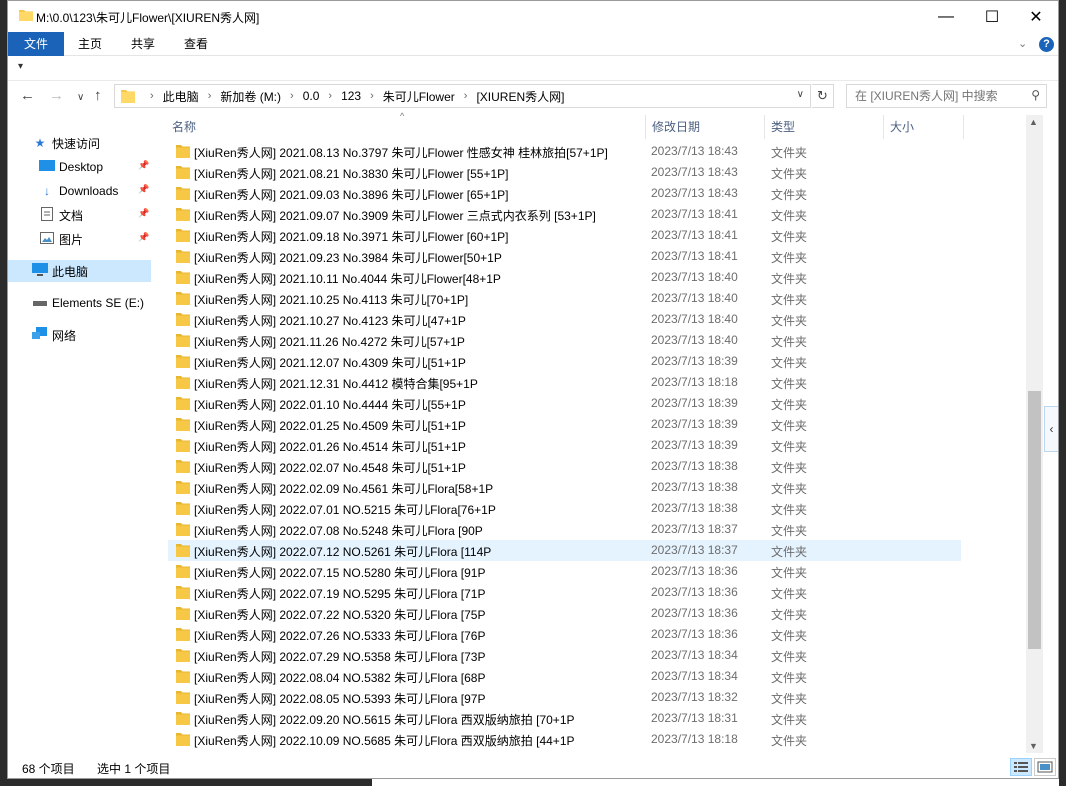 Image resolution: width=1066 pixels, height=786 pixels. I want to click on nav-quick-access: ★ 快速访问, so click(104, 143).